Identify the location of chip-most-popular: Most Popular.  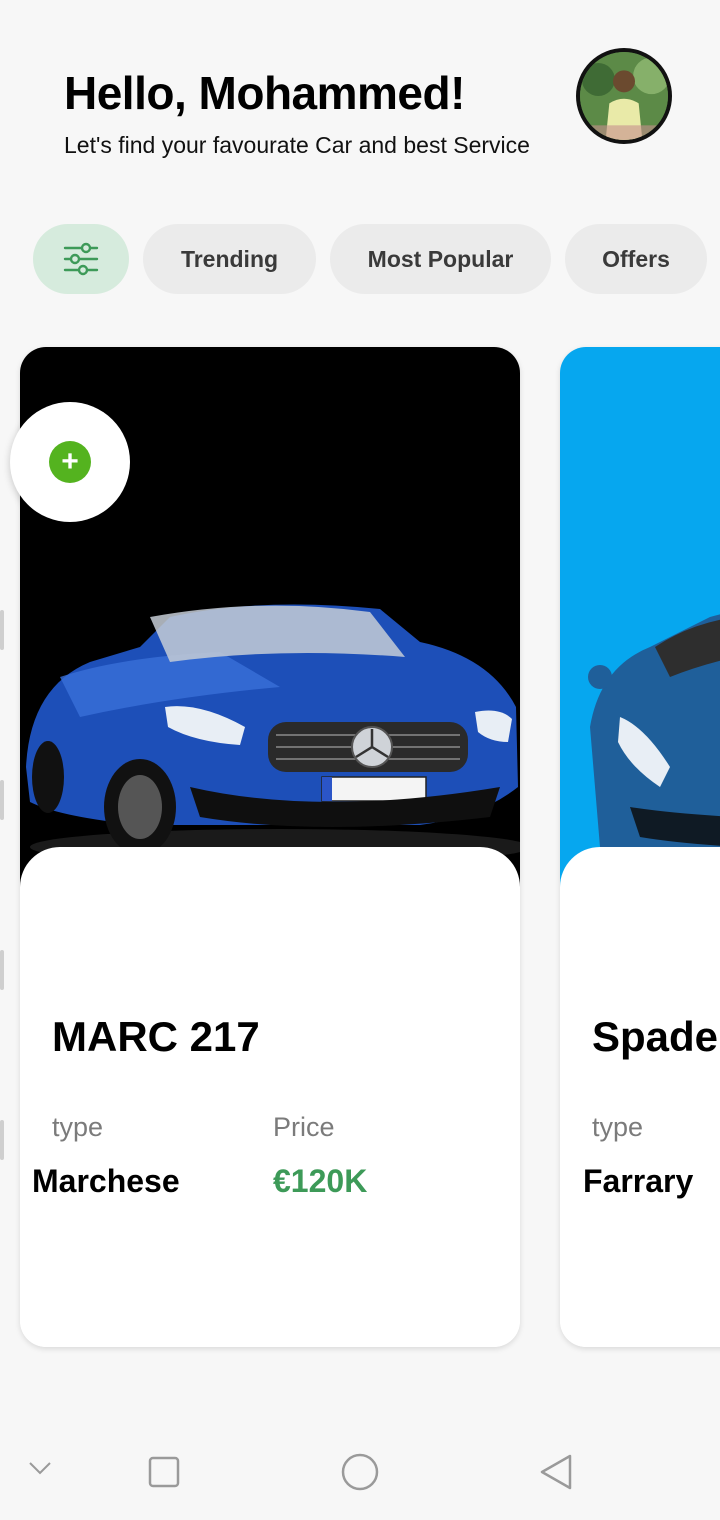
(440, 259).